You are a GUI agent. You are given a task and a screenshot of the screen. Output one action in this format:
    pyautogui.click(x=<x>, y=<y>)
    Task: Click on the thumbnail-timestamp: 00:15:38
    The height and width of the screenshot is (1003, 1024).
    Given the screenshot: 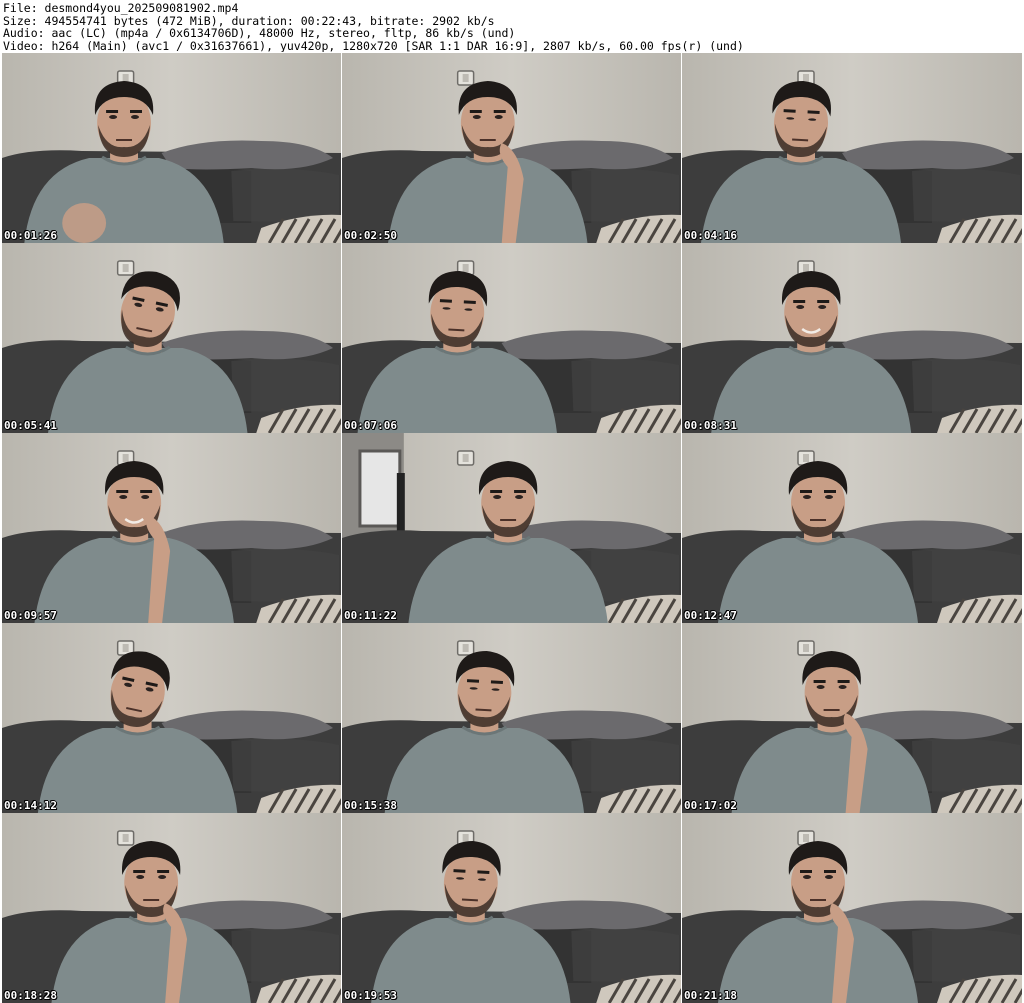 What is the action you would take?
    pyautogui.click(x=370, y=805)
    